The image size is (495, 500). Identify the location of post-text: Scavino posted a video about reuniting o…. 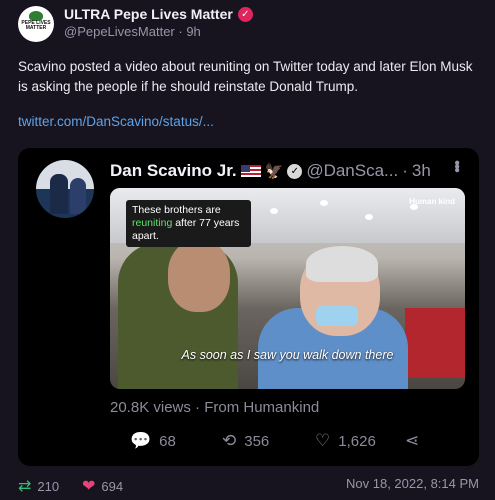
(245, 76).